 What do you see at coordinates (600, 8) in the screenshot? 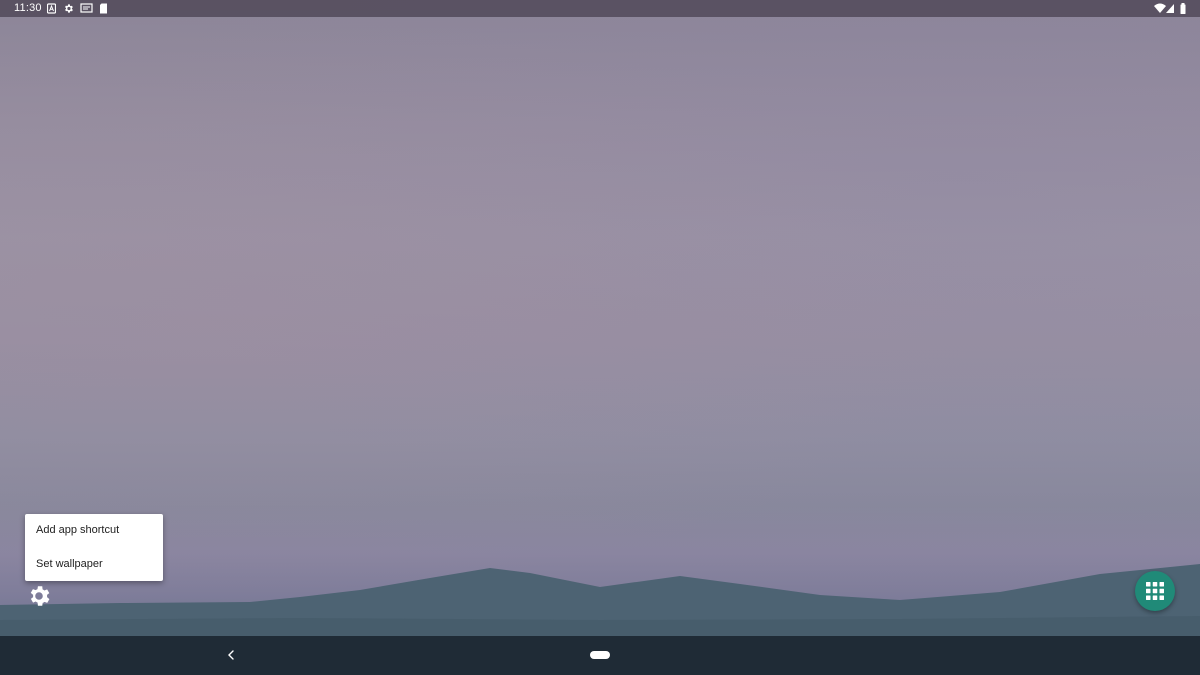
I see `status-bar: 11:30` at bounding box center [600, 8].